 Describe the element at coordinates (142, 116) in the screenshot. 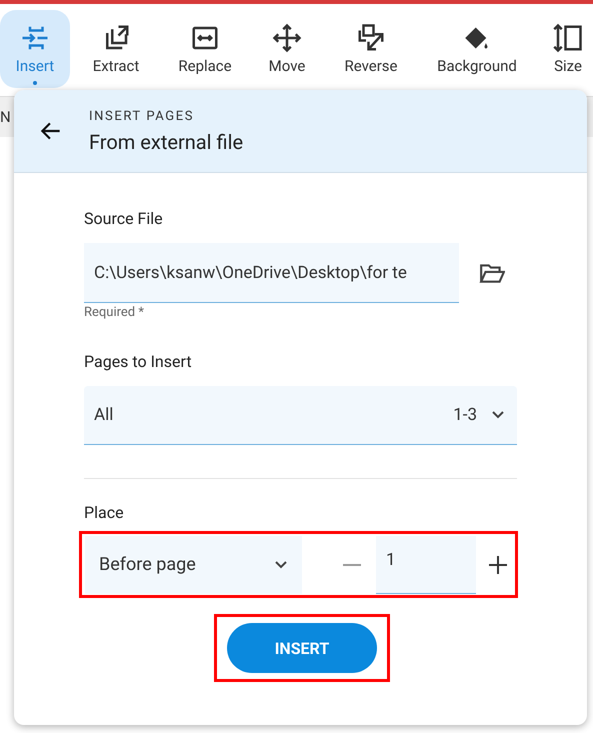

I see `panel-overline: INSERT PAGES` at that location.